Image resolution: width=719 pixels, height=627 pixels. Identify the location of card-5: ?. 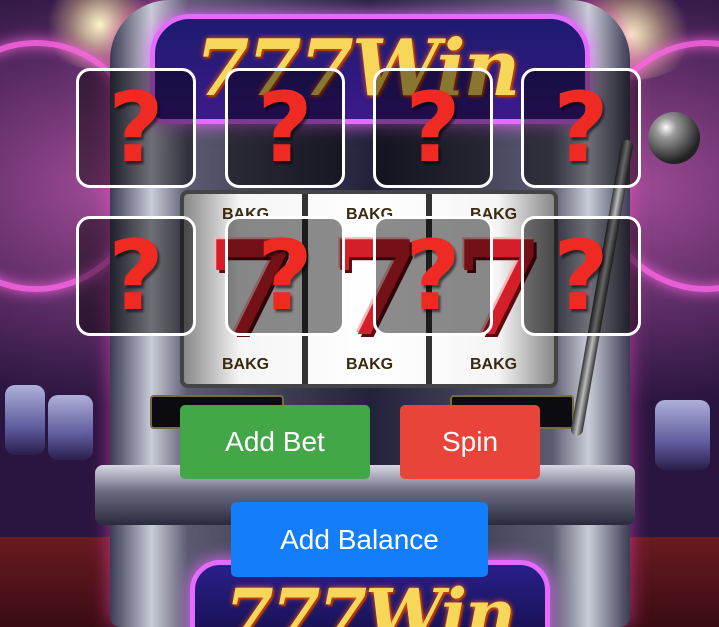
(136, 276).